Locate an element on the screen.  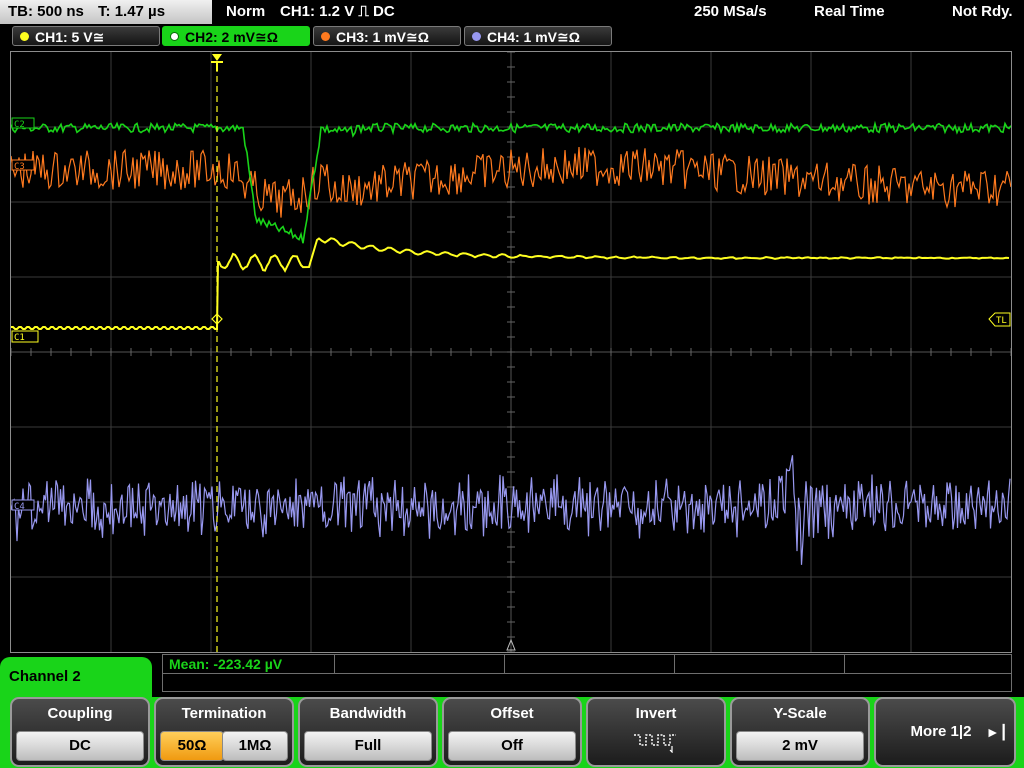
trigger-position-icon is located at coordinates (217, 62).